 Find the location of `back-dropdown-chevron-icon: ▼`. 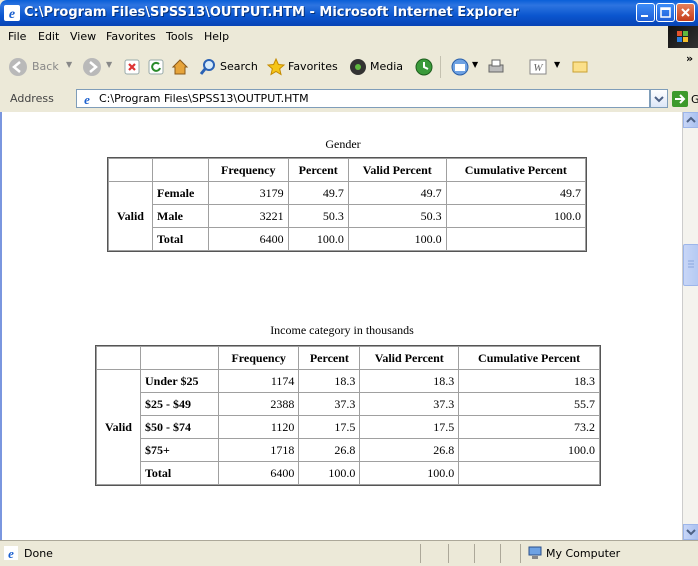

back-dropdown-chevron-icon: ▼ is located at coordinates (69, 64).